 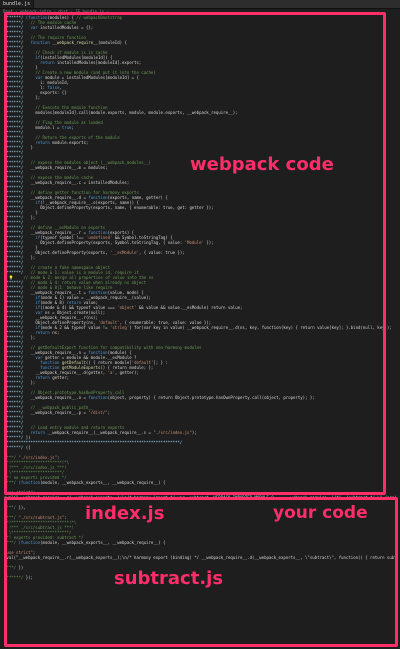 What do you see at coordinates (17, 4) in the screenshot?
I see `tab-bundle-js: bundle.js` at bounding box center [17, 4].